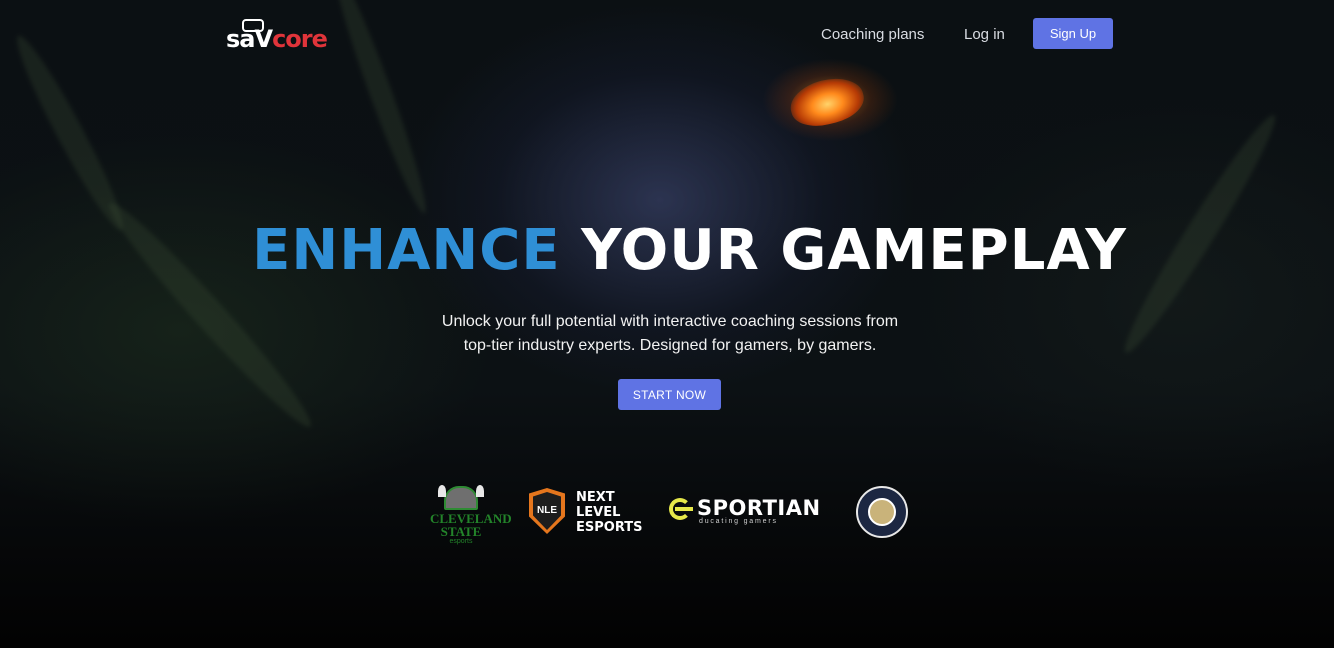 This screenshot has height=648, width=1334. Describe the element at coordinates (667, 35) in the screenshot. I see `top-navigation: saVcore Coaching plans Log in Sign Up` at that location.